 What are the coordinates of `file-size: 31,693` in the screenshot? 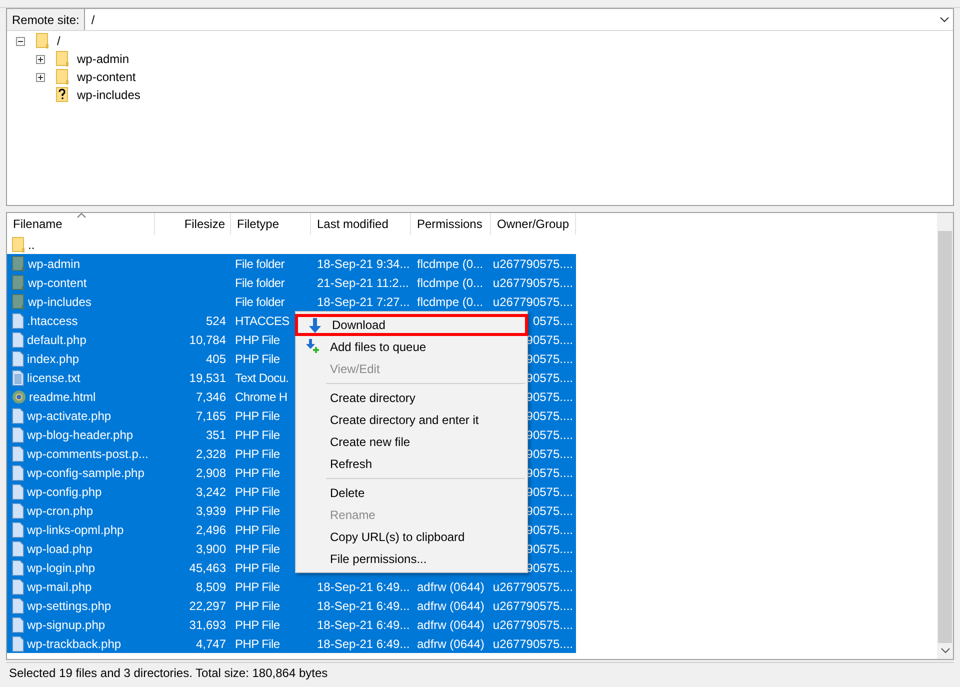 It's located at (207, 625).